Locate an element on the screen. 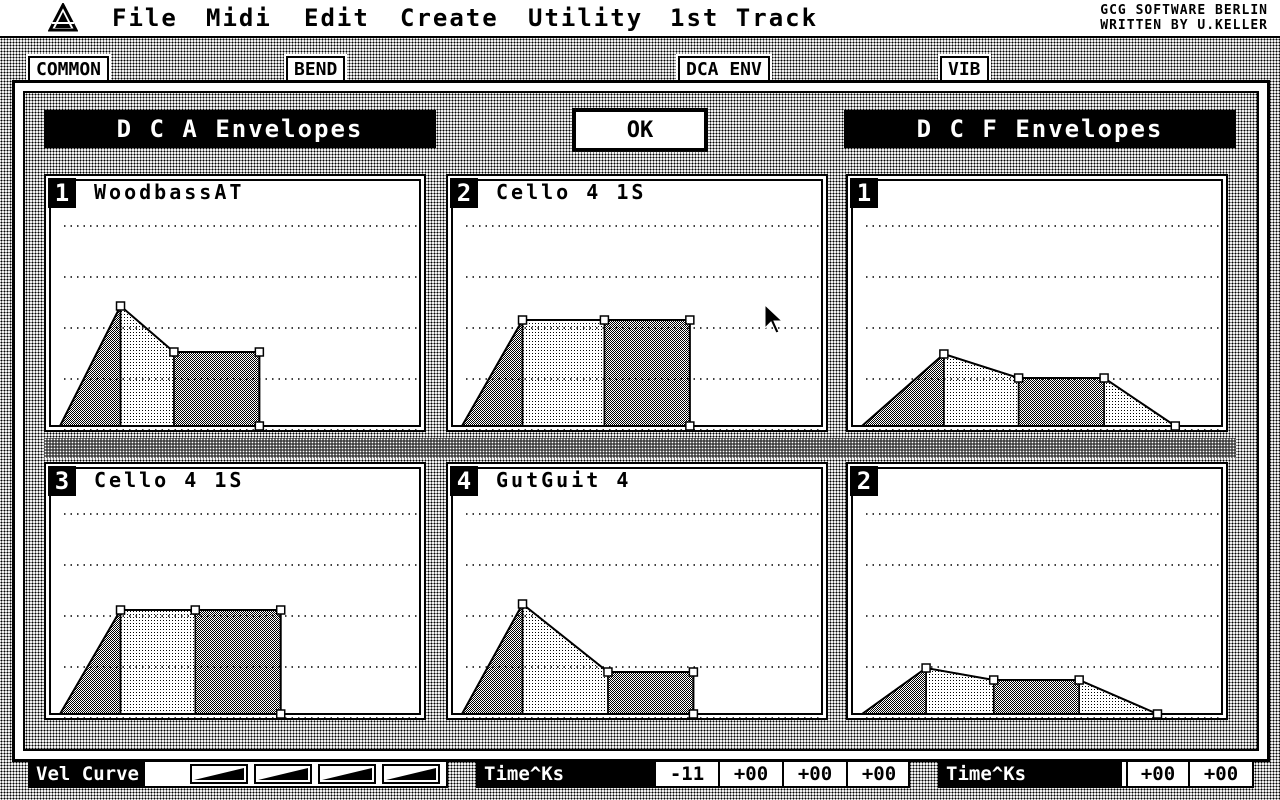  dca-timeks-value-4: +00 is located at coordinates (878, 774).